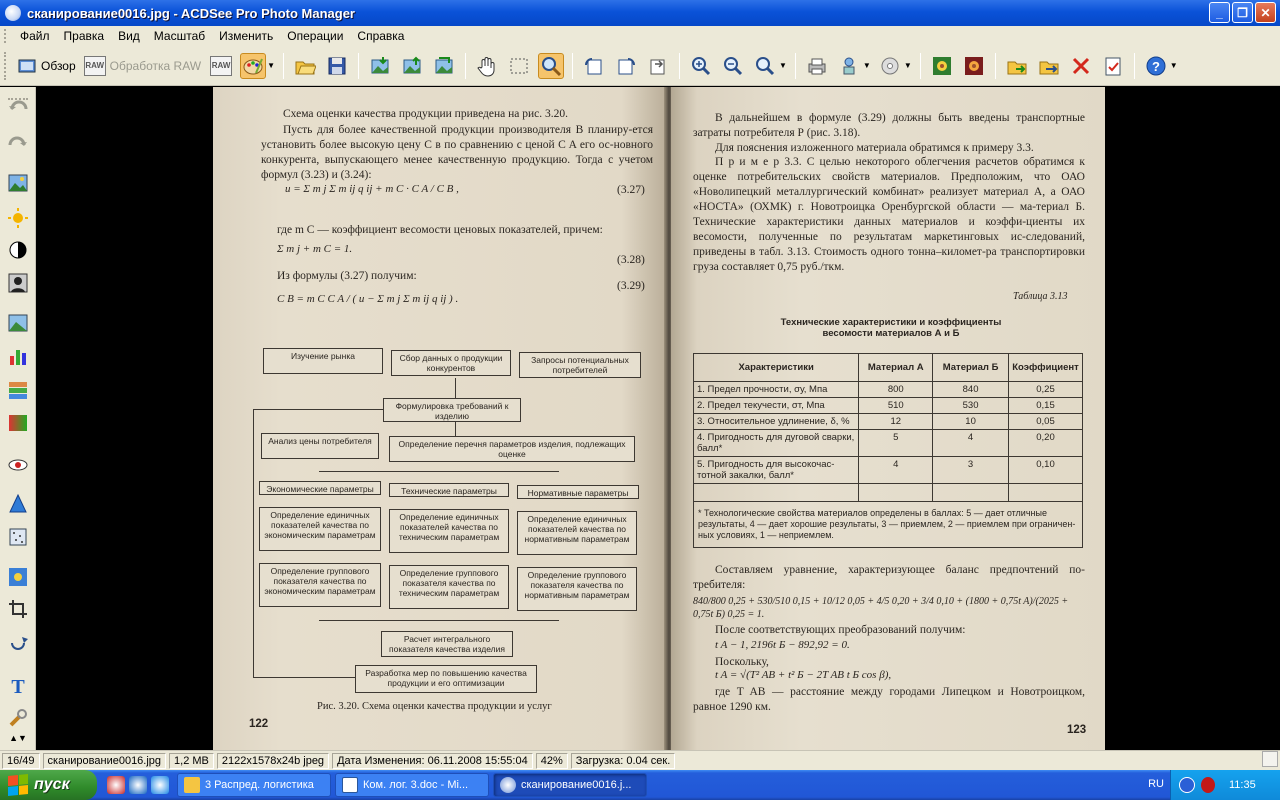 This screenshot has width=1280, height=800. I want to click on delete-button, so click(1081, 66).